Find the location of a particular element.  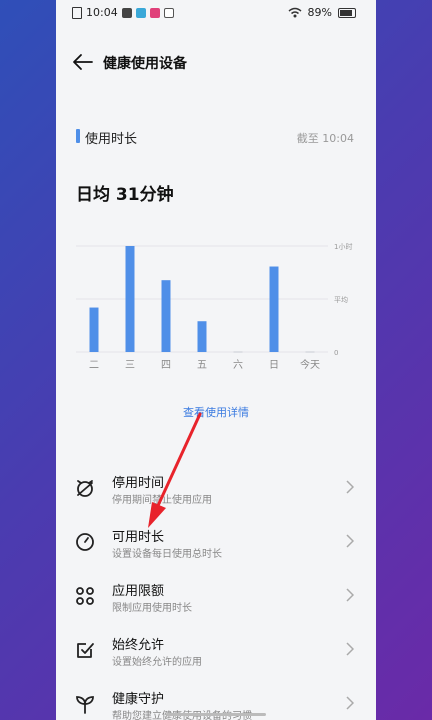

list-item-title: 健康守护 is located at coordinates (138, 699).